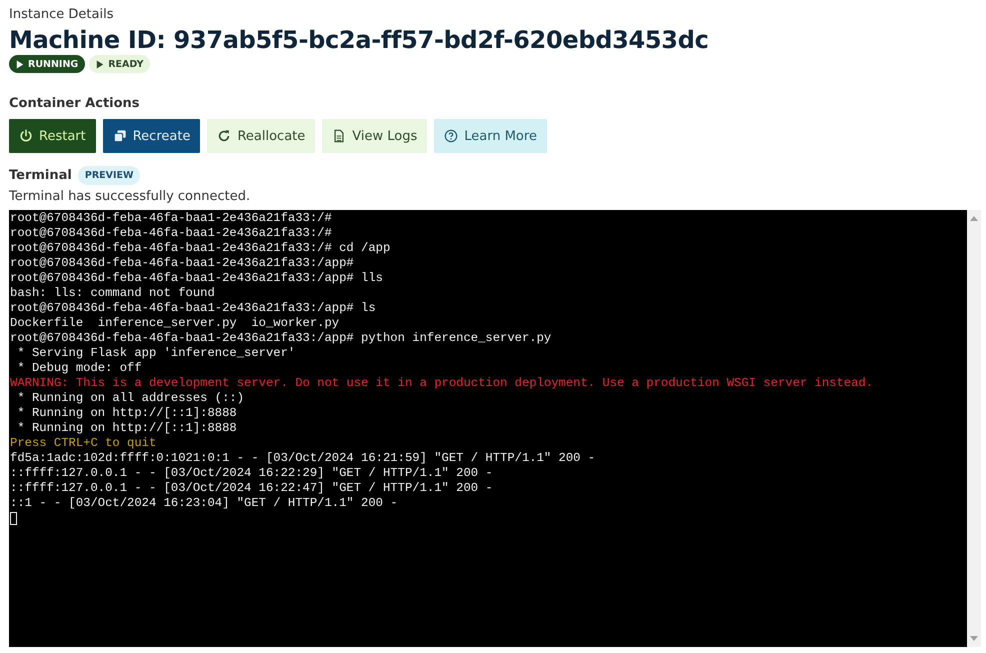 The width and height of the screenshot is (986, 653). Describe the element at coordinates (61, 15) in the screenshot. I see `section-label: Instance Details` at that location.